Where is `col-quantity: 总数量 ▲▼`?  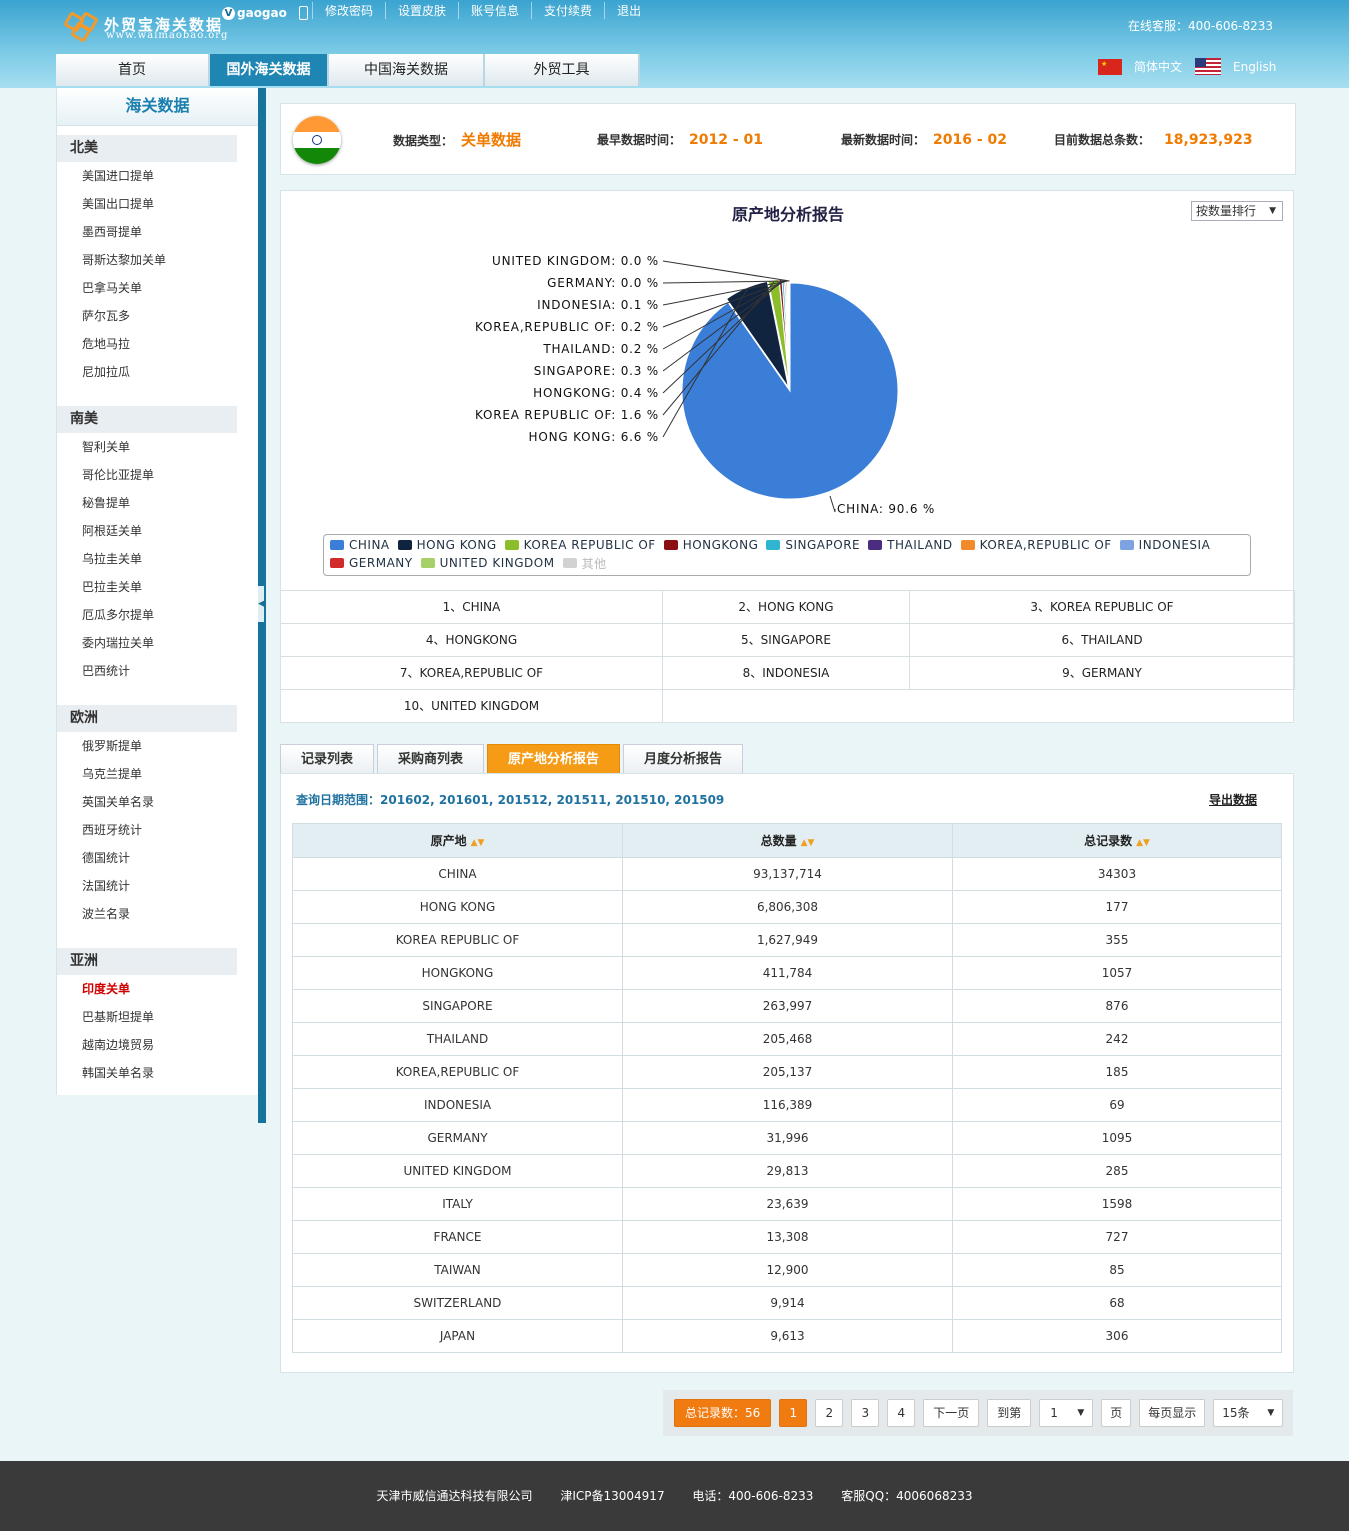 col-quantity: 总数量 ▲▼ is located at coordinates (787, 840).